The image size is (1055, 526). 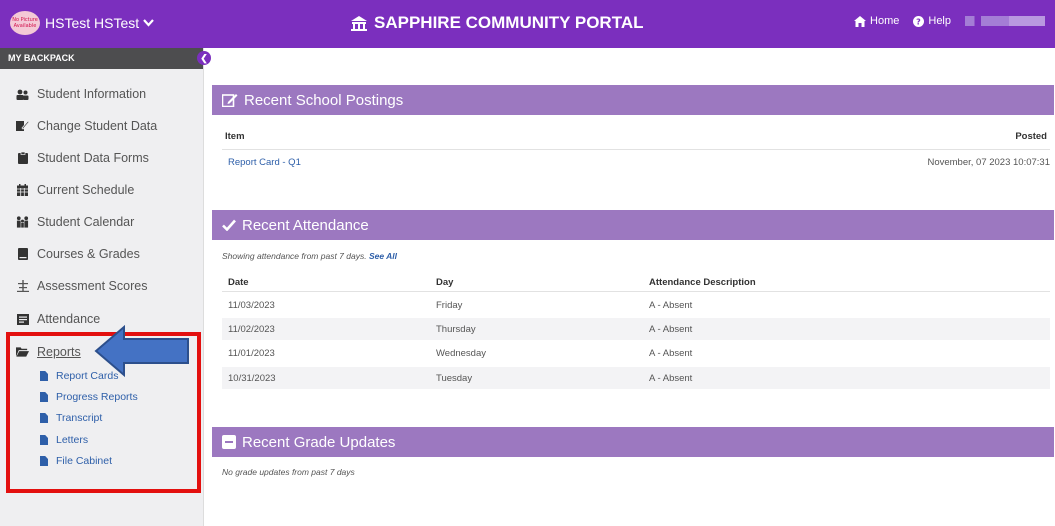 What do you see at coordinates (509, 22) in the screenshot?
I see `portal-title-text: SAPPHIRE COMMUNITY PORTAL` at bounding box center [509, 22].